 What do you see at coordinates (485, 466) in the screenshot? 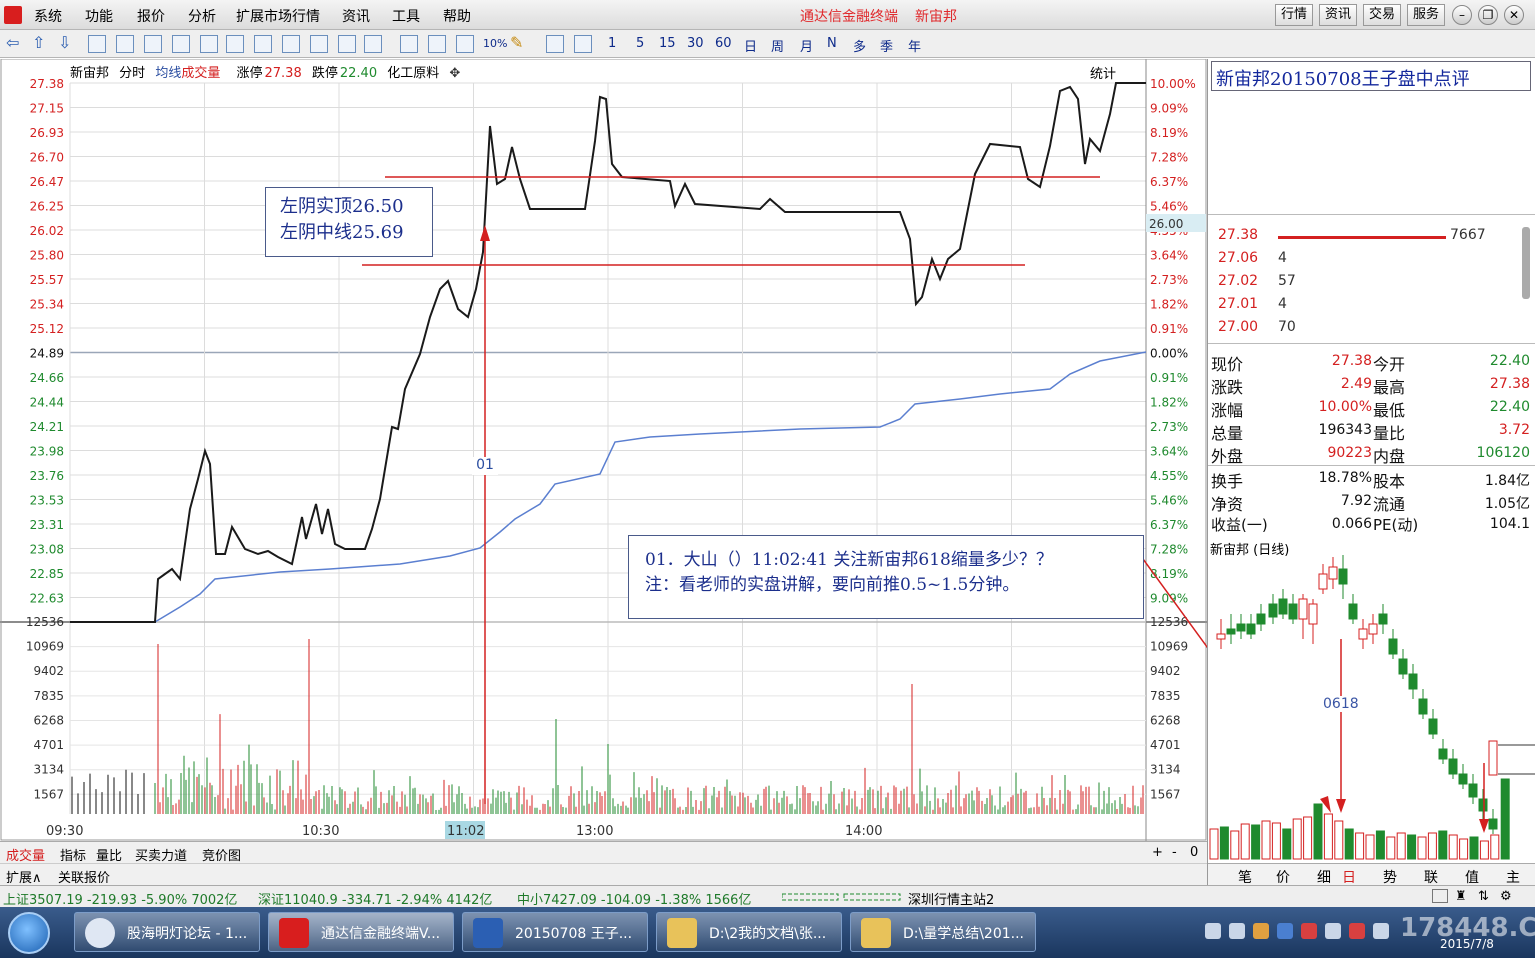
I see `marker-label-01: 01` at bounding box center [485, 466].